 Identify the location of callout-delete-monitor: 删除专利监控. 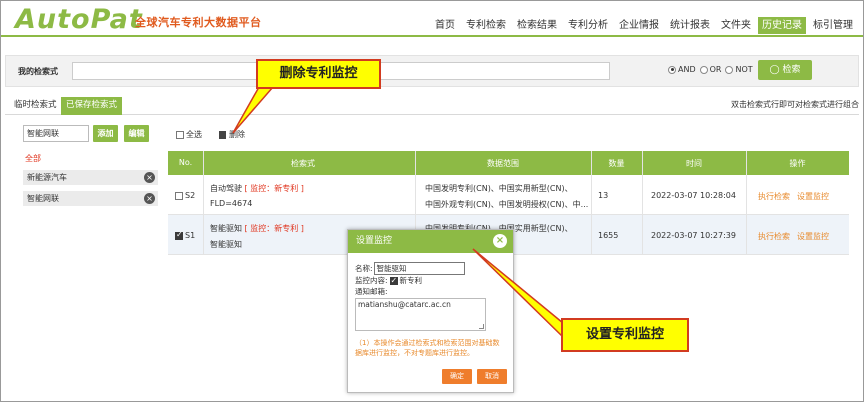
(318, 74).